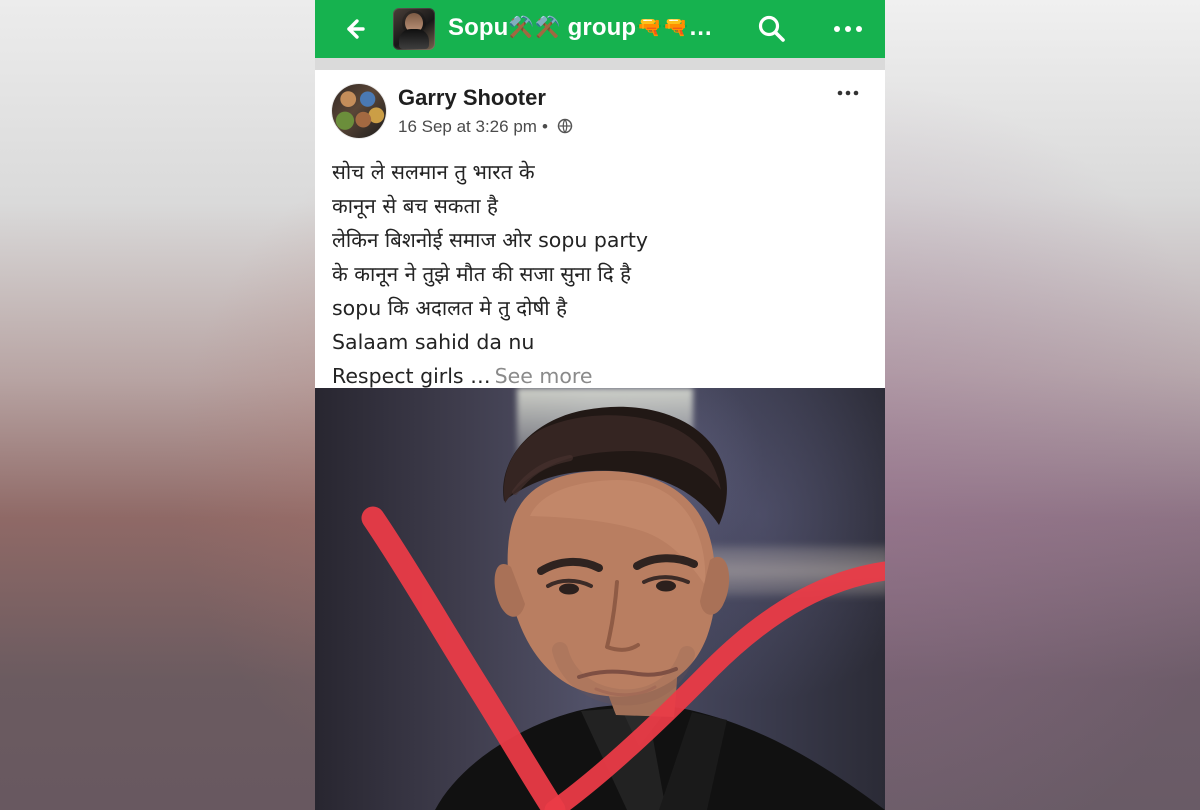 The width and height of the screenshot is (1200, 810). Describe the element at coordinates (478, 27) in the screenshot. I see `group-title-text: Sopu` at that location.